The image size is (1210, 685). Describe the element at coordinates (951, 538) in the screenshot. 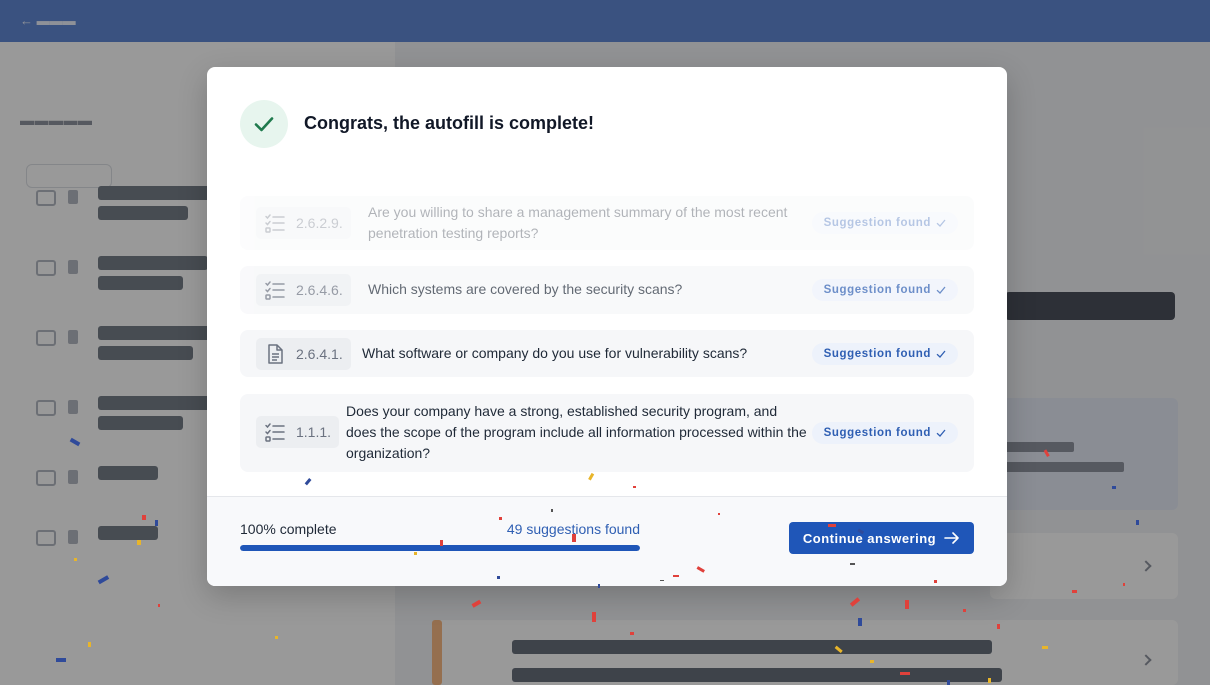

I see `arrow-right-icon` at that location.